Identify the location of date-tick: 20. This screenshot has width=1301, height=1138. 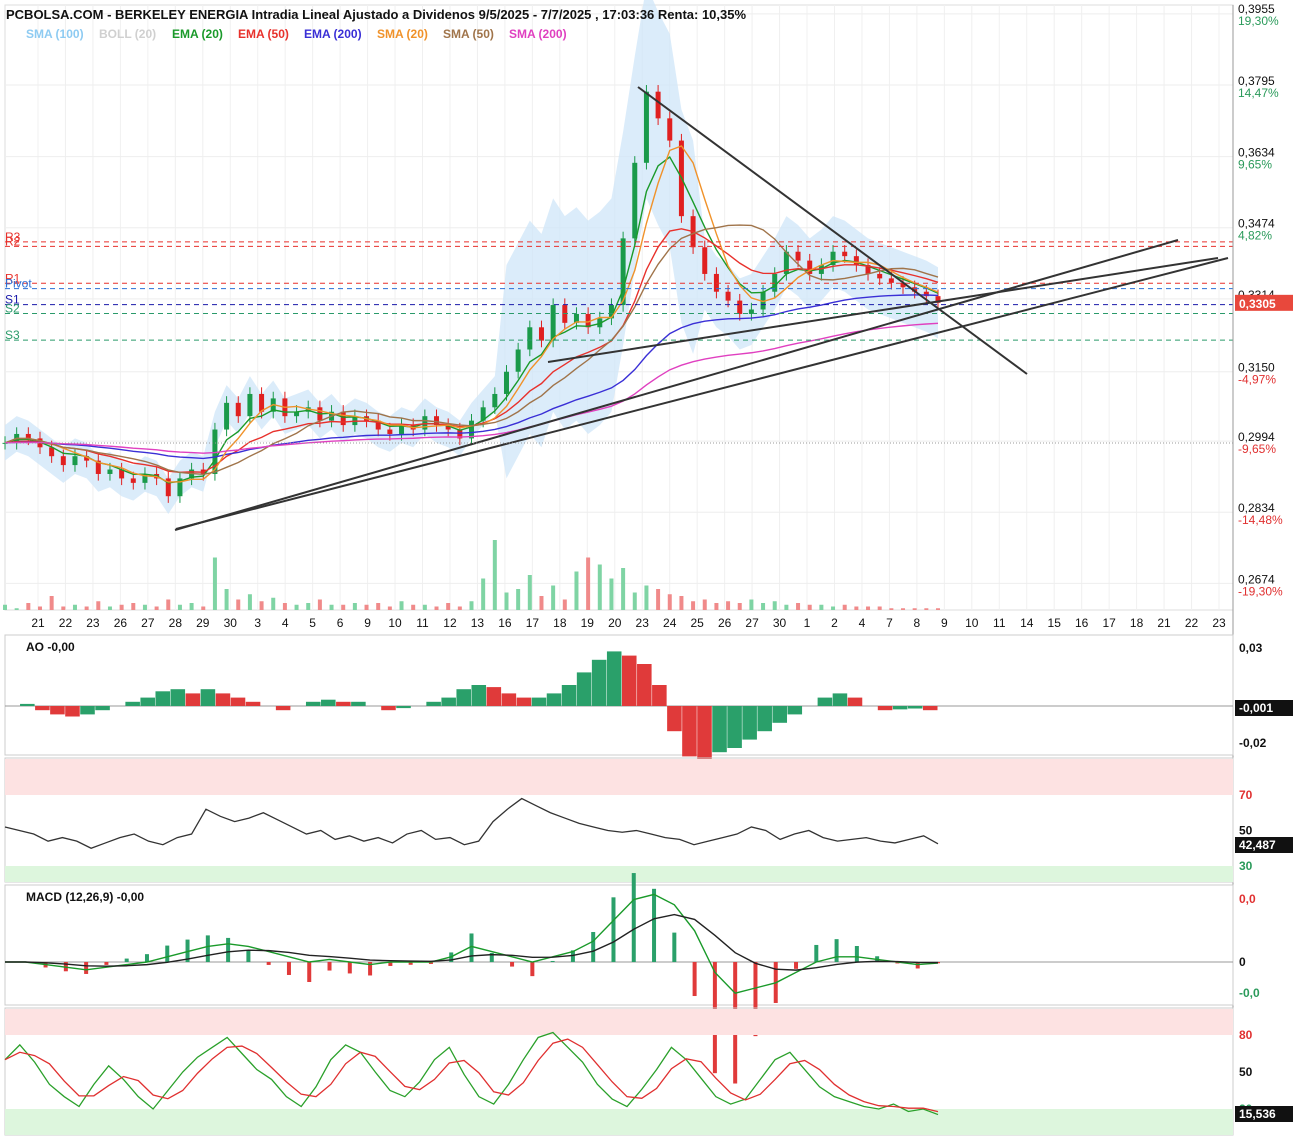
(615, 623).